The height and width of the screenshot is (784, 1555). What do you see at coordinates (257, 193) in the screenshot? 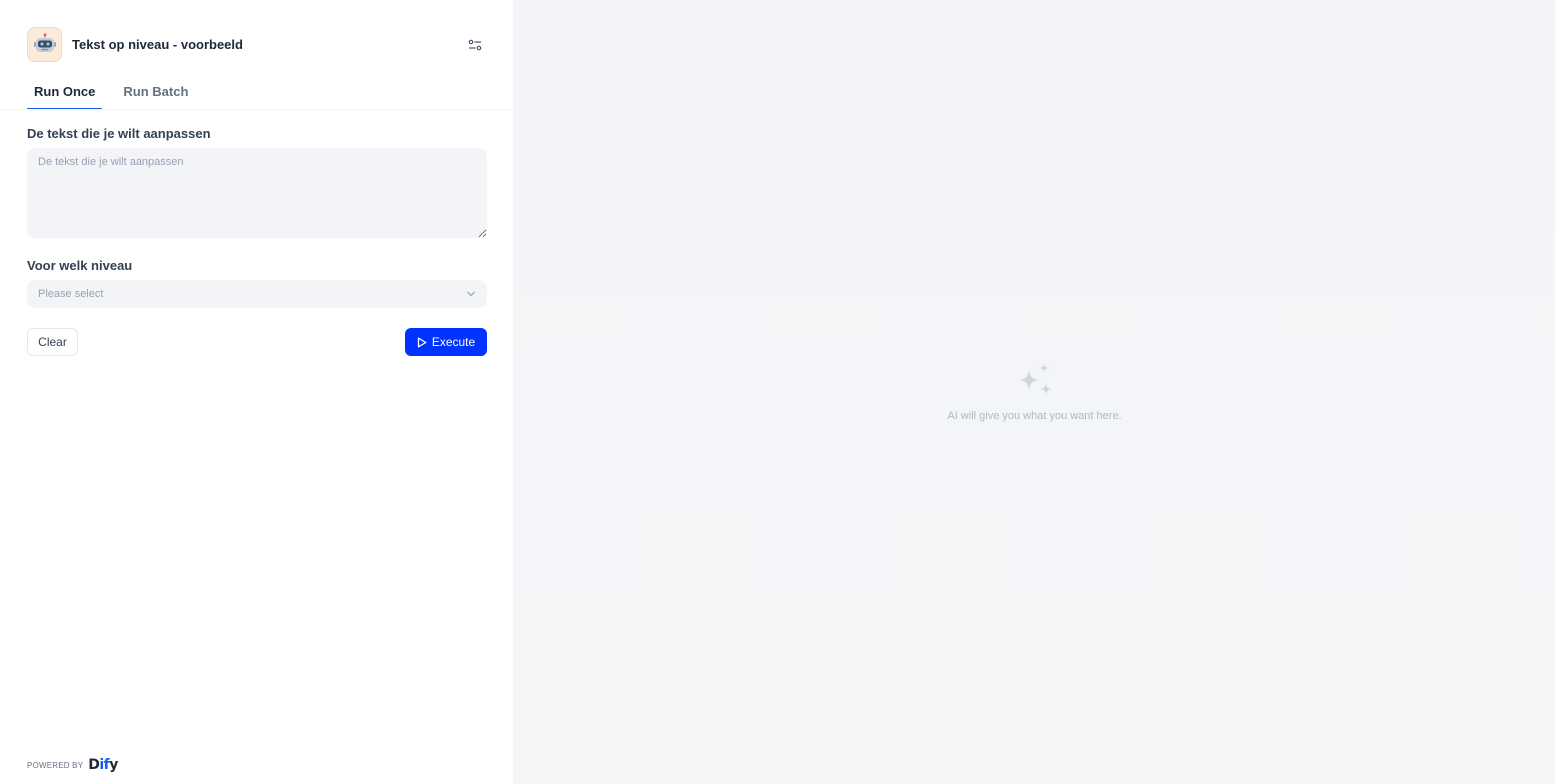
I see `text-input` at bounding box center [257, 193].